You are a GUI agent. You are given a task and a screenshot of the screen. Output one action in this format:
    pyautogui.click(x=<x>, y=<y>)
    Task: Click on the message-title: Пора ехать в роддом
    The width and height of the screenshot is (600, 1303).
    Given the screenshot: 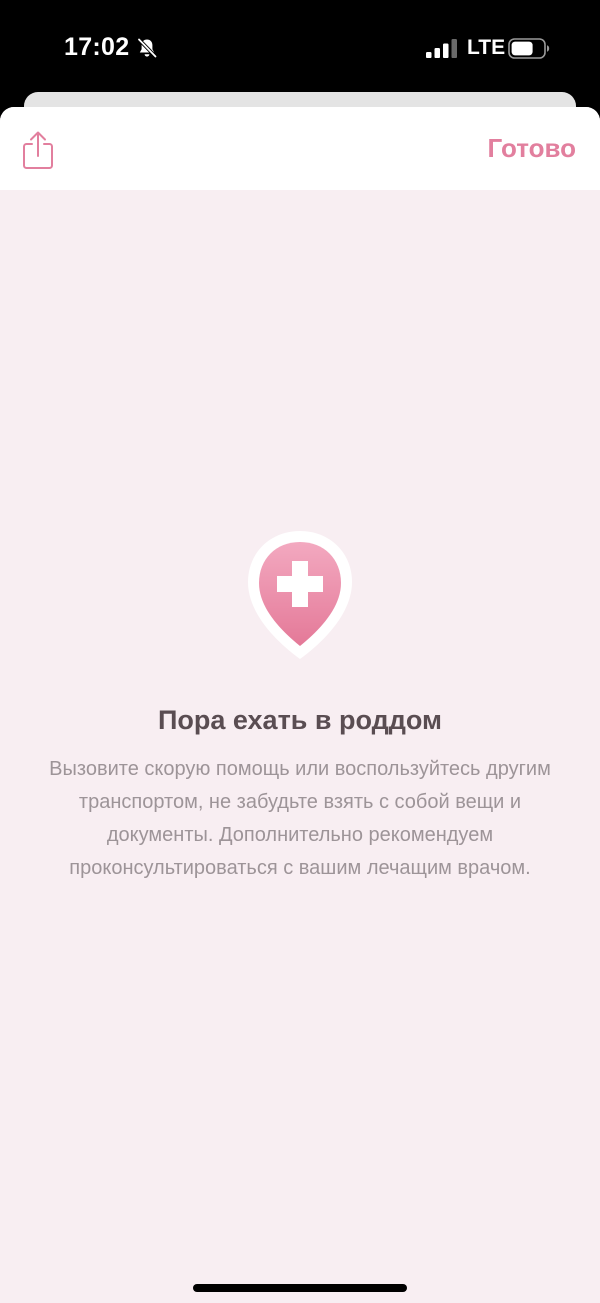 What is the action you would take?
    pyautogui.click(x=300, y=720)
    